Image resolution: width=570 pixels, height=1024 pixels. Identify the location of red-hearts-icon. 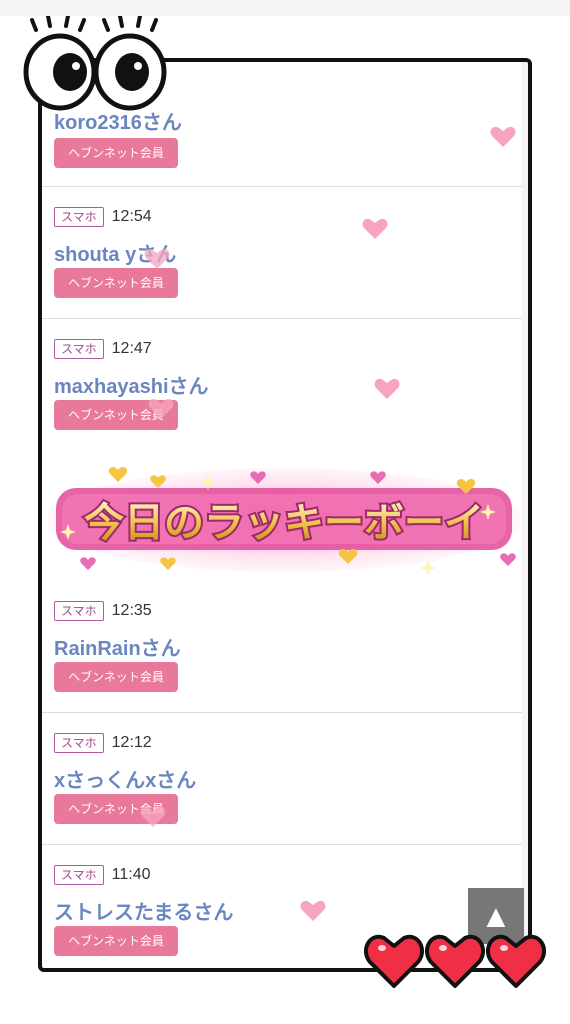
(455, 961).